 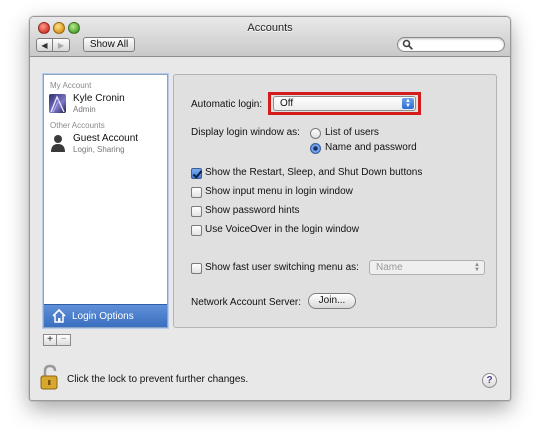 I want to click on checkbox-label: Show fast user switching menu as:, so click(x=282, y=267).